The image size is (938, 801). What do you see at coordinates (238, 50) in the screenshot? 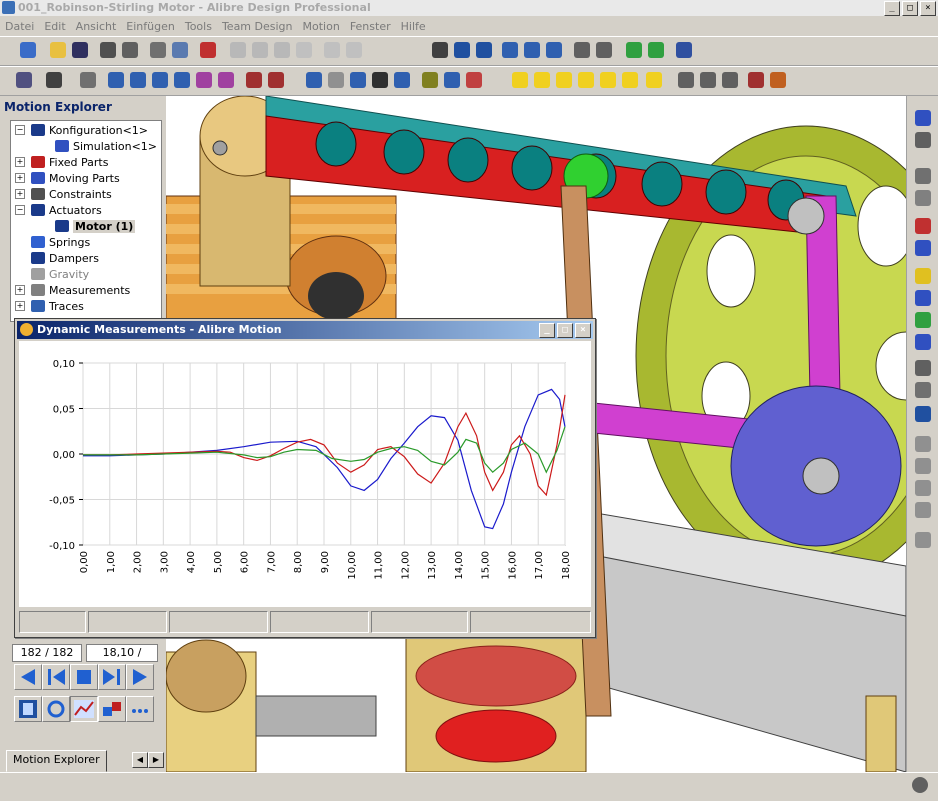
I see `cut-icon` at bounding box center [238, 50].